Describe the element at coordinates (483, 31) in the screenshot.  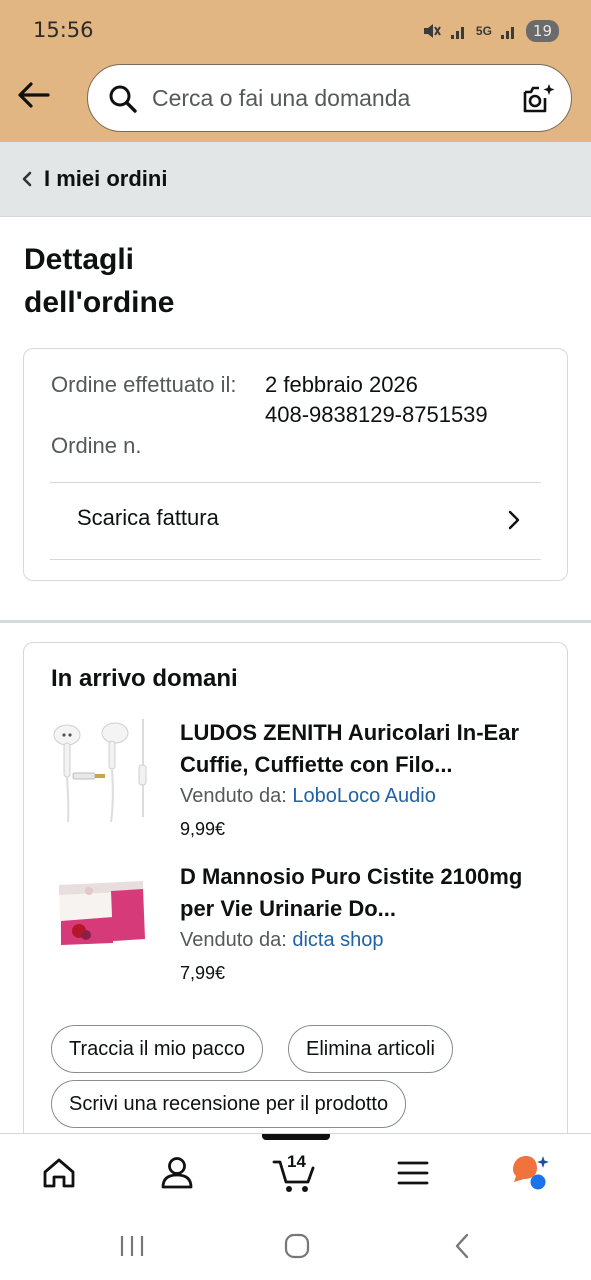
I see `network-type: 5G` at that location.